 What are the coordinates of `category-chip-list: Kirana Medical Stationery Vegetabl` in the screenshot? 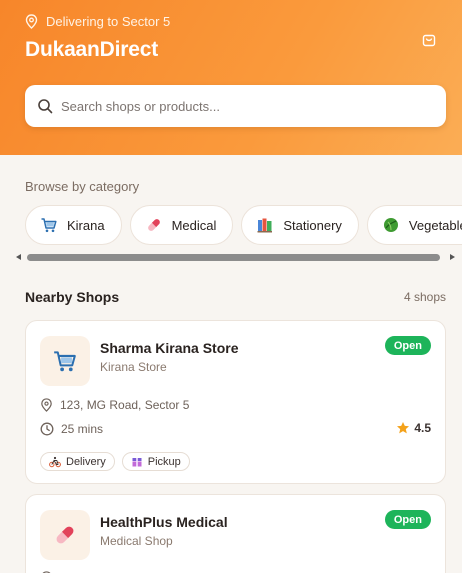 It's located at (243, 225).